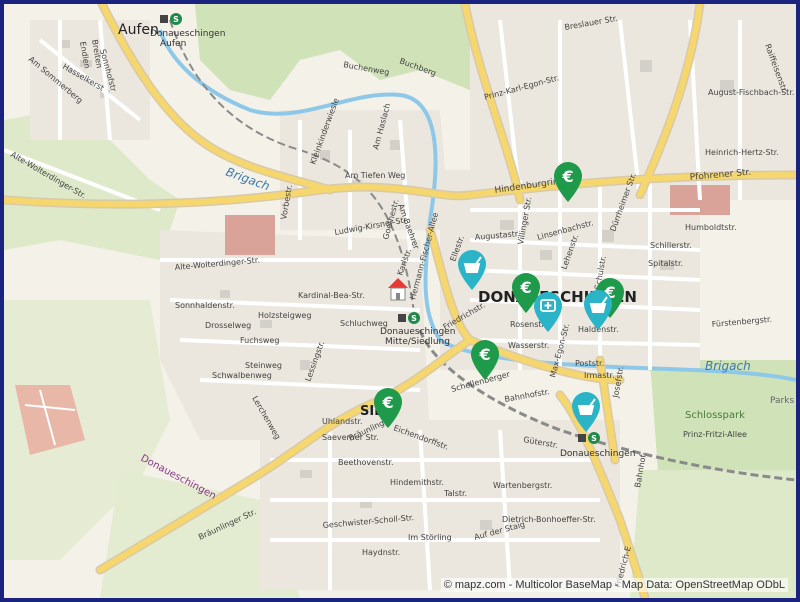 The image size is (800, 602). What do you see at coordinates (715, 415) in the screenshot?
I see `place-schlosspark: Schlosspark` at bounding box center [715, 415].